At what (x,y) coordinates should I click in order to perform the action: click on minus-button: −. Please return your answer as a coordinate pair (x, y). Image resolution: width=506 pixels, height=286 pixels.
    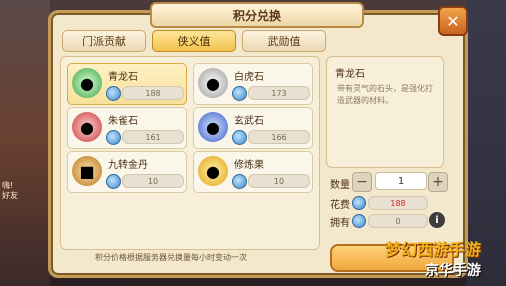
    Looking at the image, I should click on (362, 182).